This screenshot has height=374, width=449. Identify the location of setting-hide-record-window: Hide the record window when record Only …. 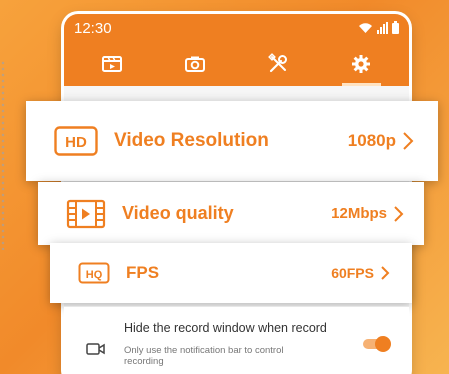
(236, 340).